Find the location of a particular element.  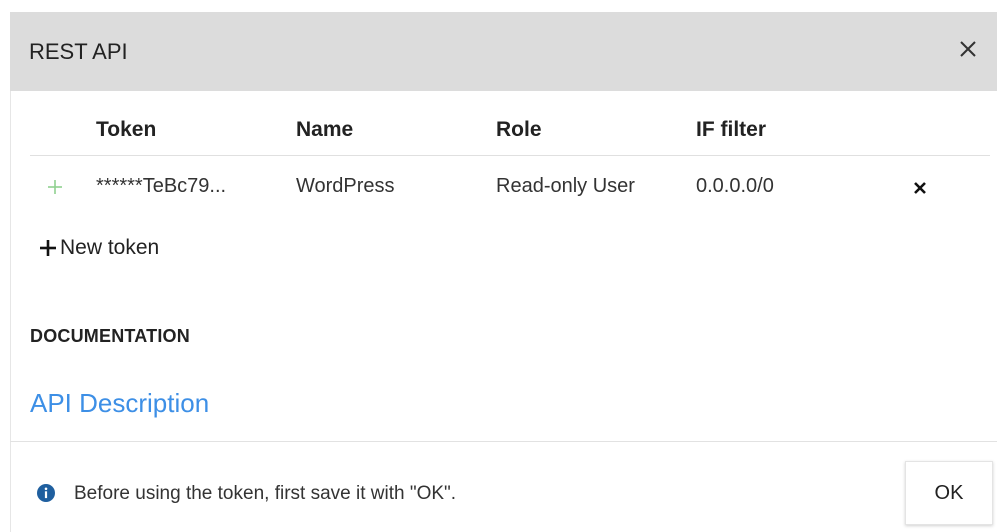

api-description-link: API Description is located at coordinates (119, 403).